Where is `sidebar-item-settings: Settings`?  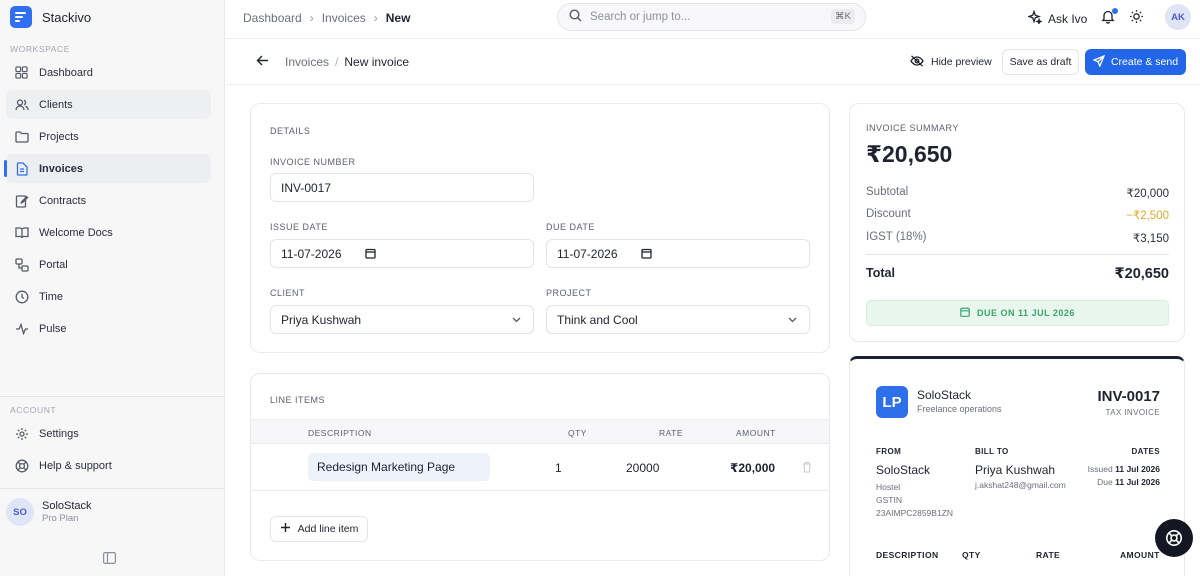 sidebar-item-settings: Settings is located at coordinates (108, 433).